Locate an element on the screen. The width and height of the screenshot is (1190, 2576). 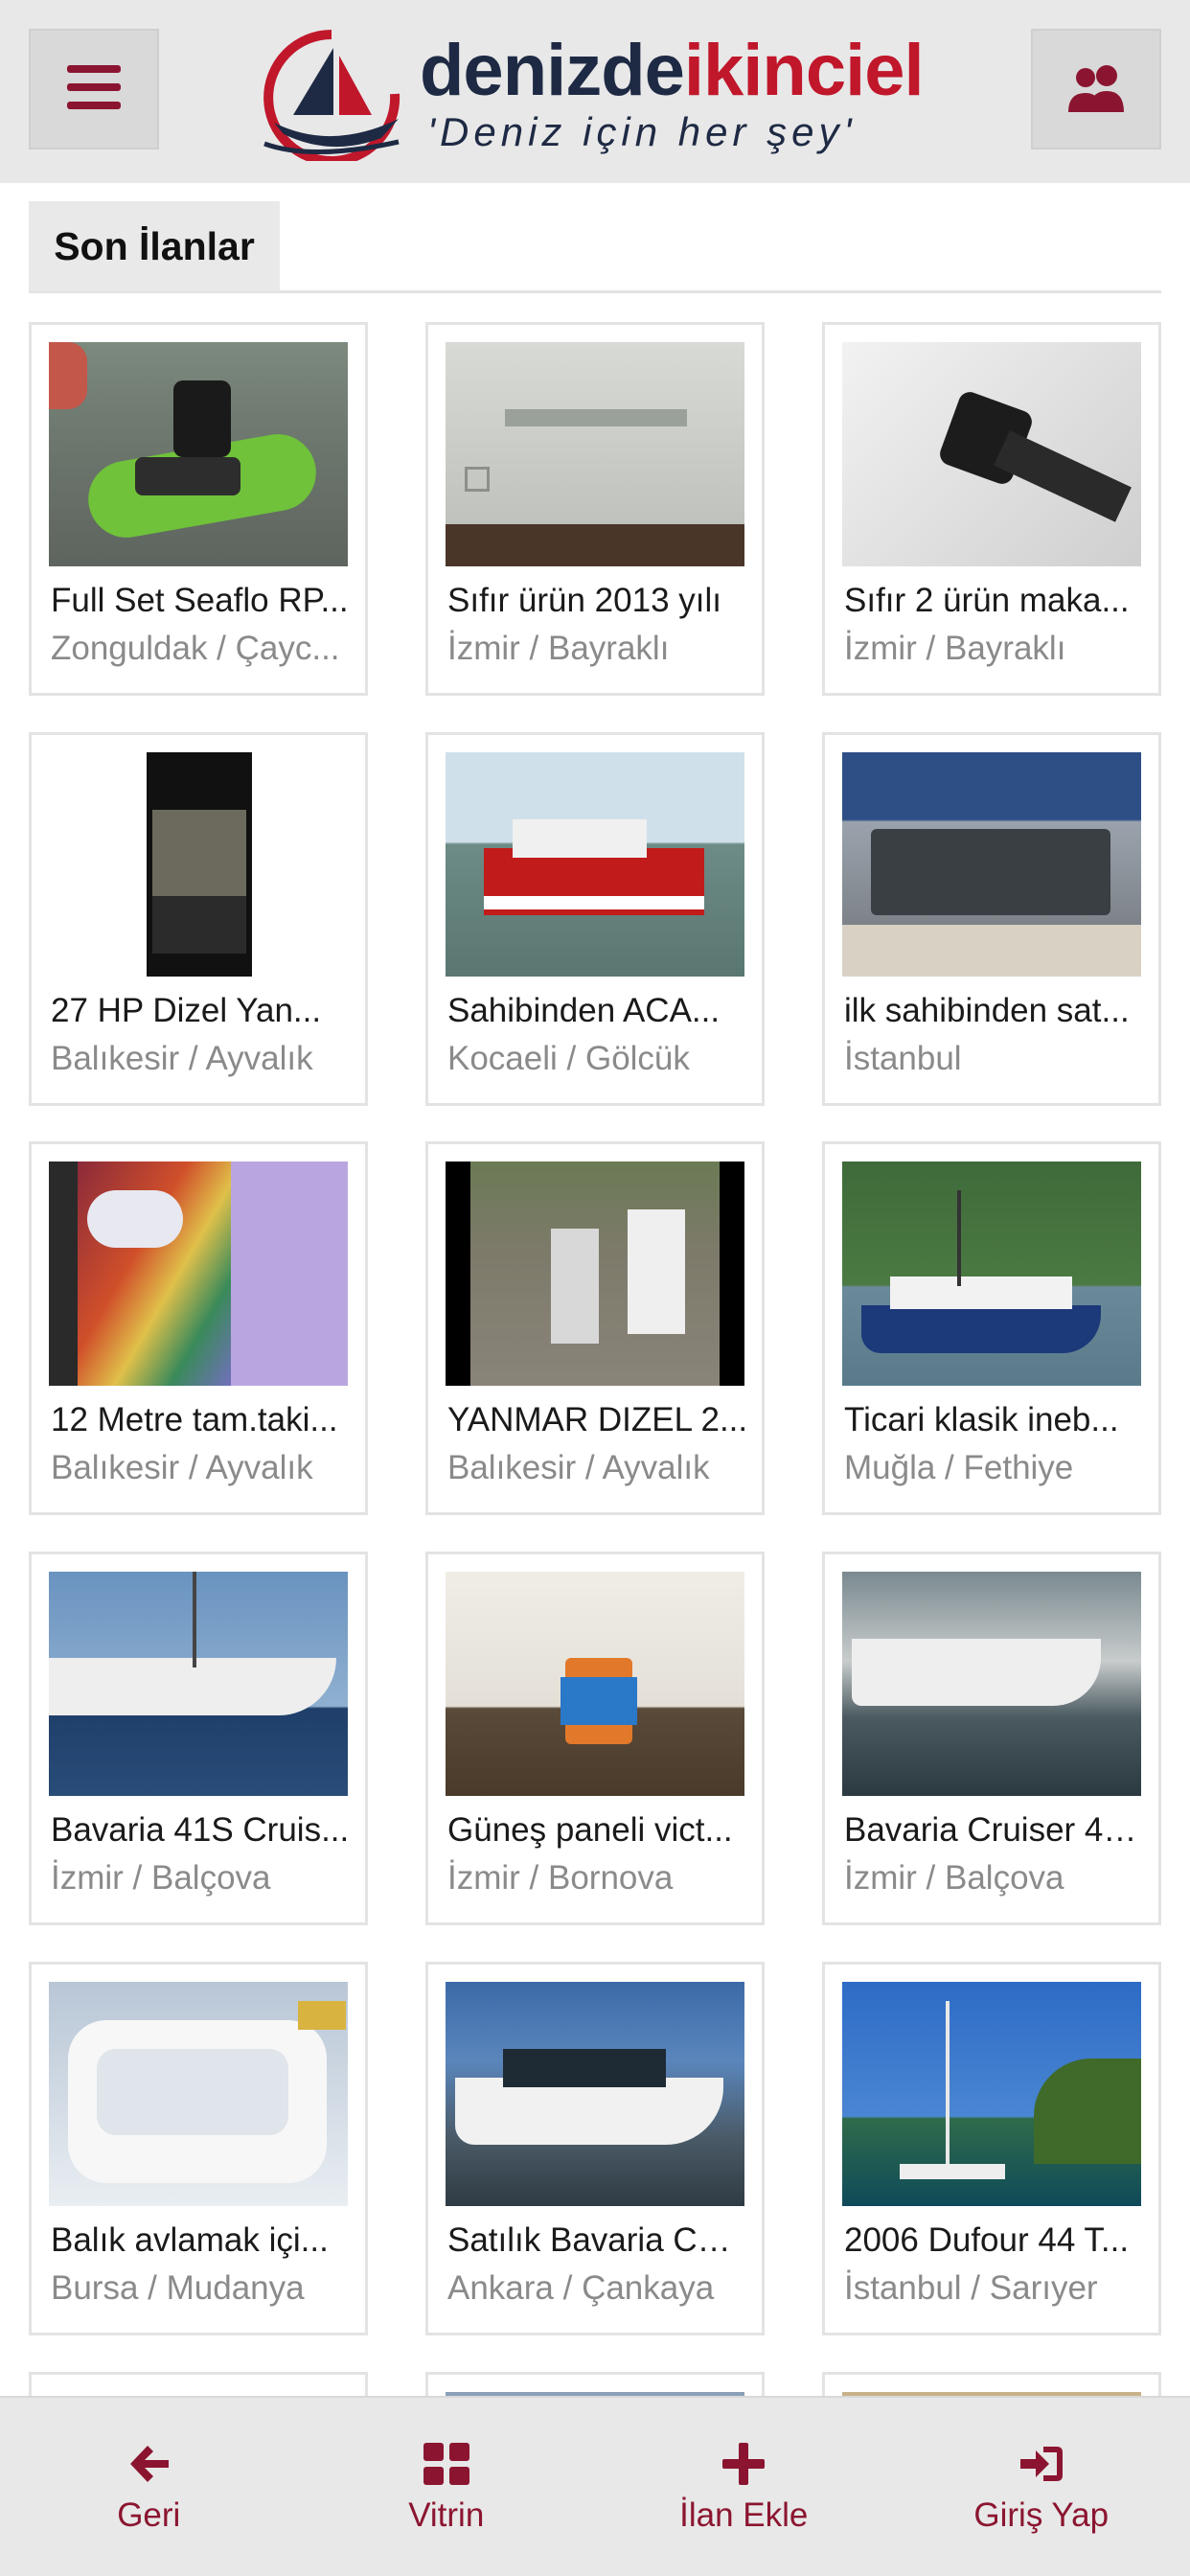
logo-dark-part: denizde is located at coordinates (553, 70).